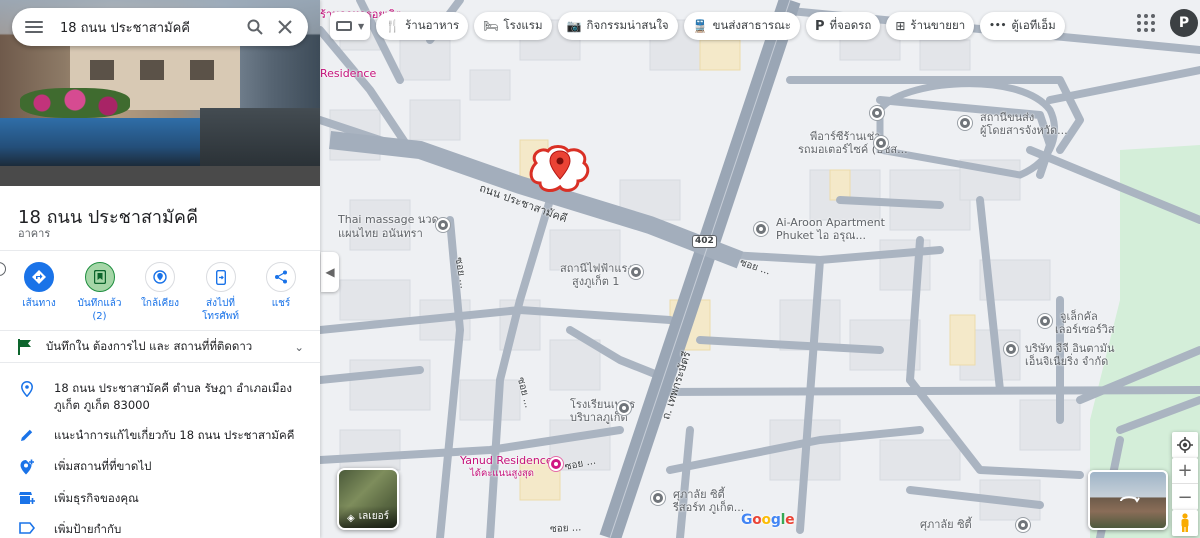 The width and height of the screenshot is (1200, 538). What do you see at coordinates (946, 524) in the screenshot?
I see `map-label-court-bottom: ศุภาลัย ซิตี้` at bounding box center [946, 524].